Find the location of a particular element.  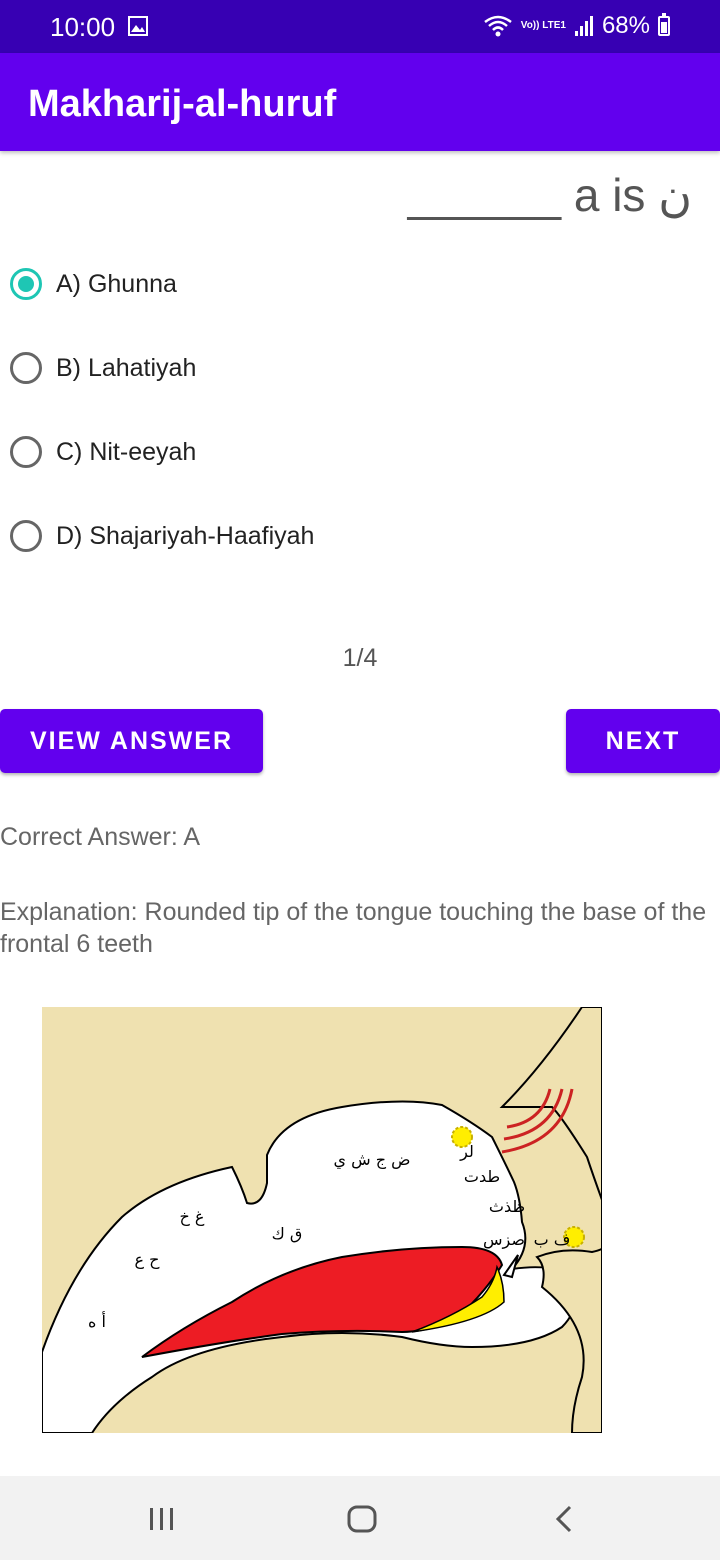

label-ghkh: غ خ is located at coordinates (192, 1217).